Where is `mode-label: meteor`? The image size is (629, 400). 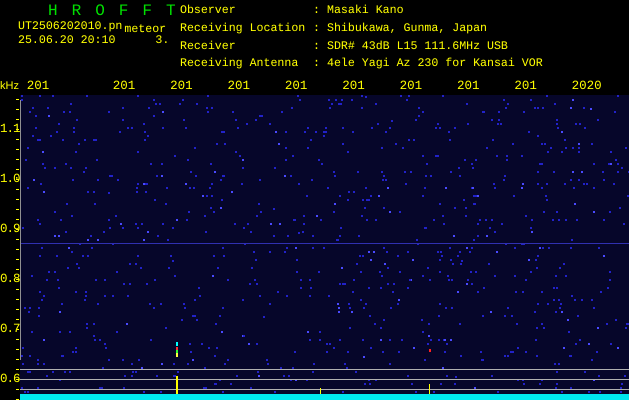 mode-label: meteor is located at coordinates (145, 29).